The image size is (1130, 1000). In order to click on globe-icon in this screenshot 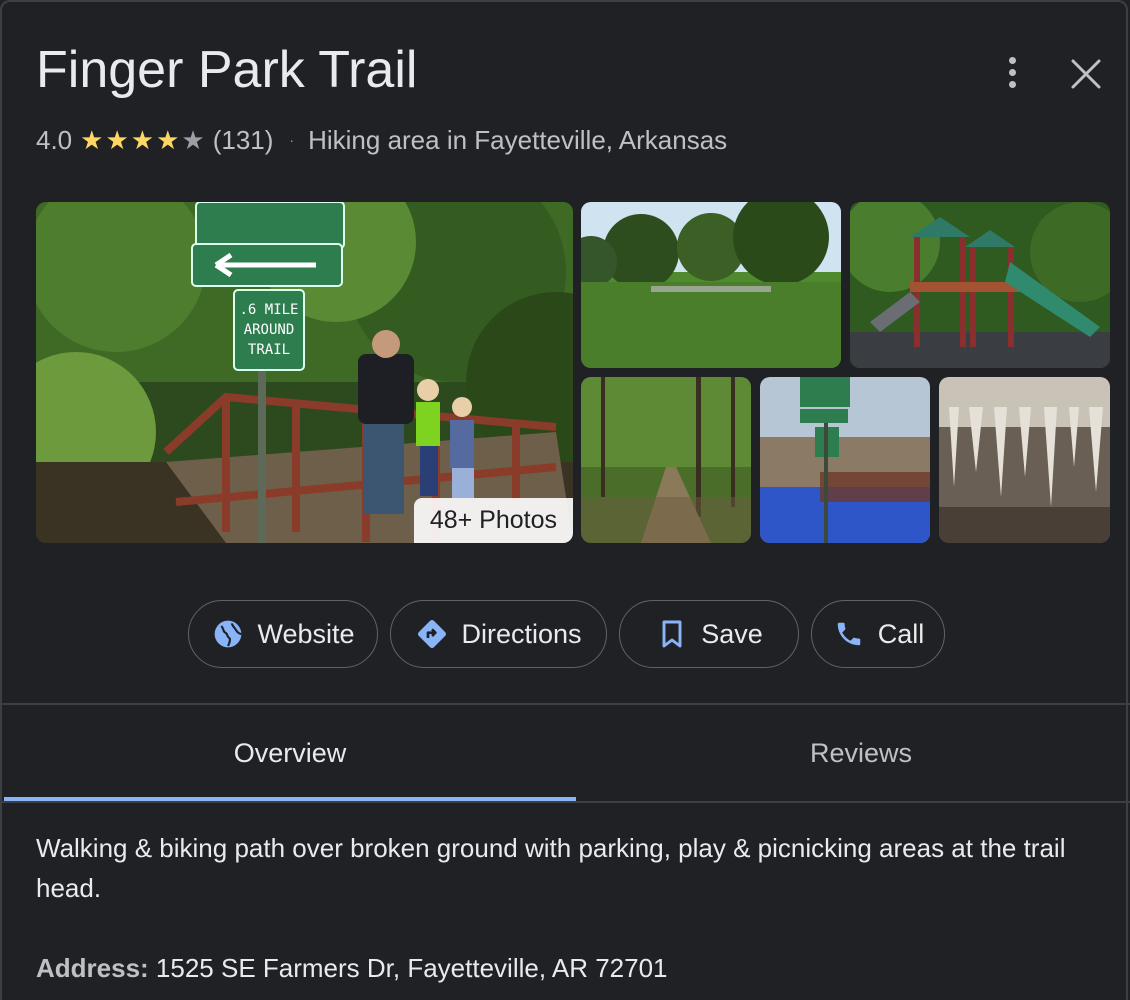, I will do `click(228, 634)`.